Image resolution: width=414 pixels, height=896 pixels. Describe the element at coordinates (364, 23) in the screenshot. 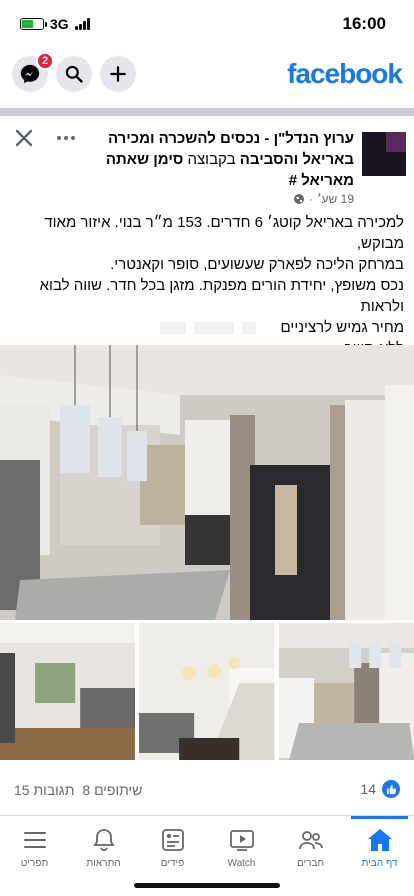

I see `status-time: 16:00` at that location.